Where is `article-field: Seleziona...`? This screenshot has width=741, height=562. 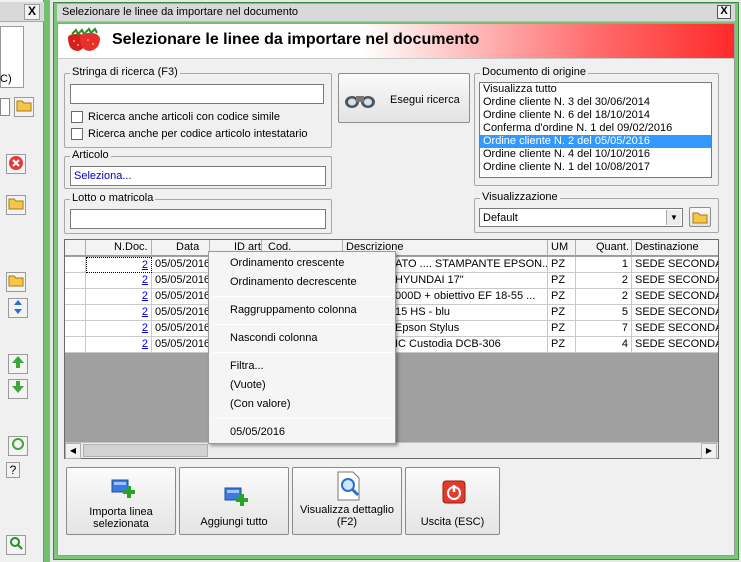
article-field: Seleziona... is located at coordinates (198, 176).